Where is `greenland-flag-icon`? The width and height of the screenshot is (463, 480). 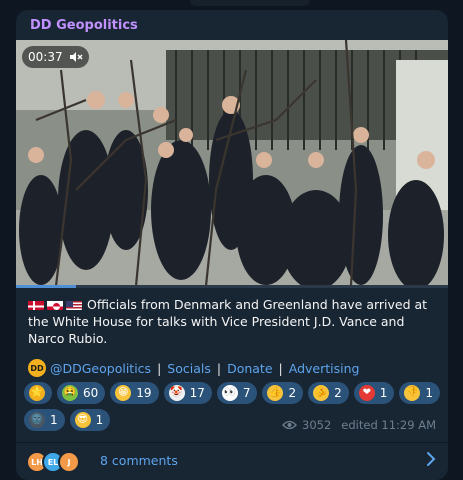
greenland-flag-icon is located at coordinates (55, 304).